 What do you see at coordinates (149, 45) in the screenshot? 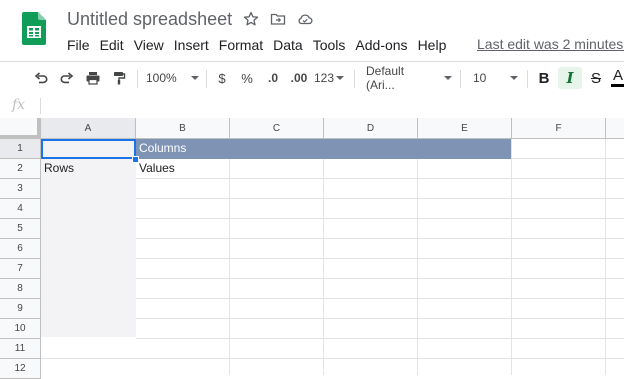
I see `menu-view: View` at bounding box center [149, 45].